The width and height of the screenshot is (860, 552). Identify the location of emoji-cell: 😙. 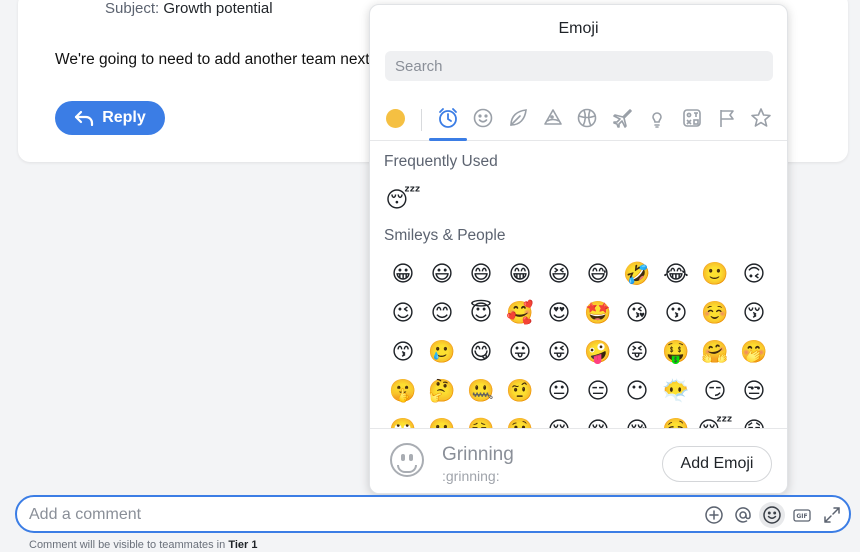
(403, 353).